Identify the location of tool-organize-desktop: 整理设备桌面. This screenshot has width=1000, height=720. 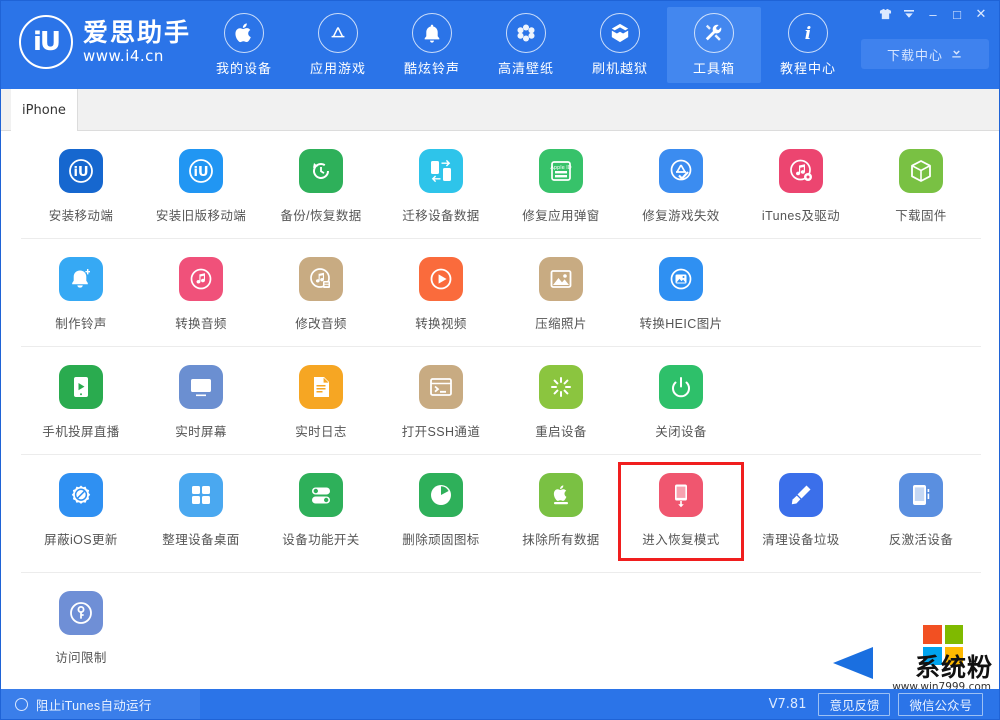
(201, 515).